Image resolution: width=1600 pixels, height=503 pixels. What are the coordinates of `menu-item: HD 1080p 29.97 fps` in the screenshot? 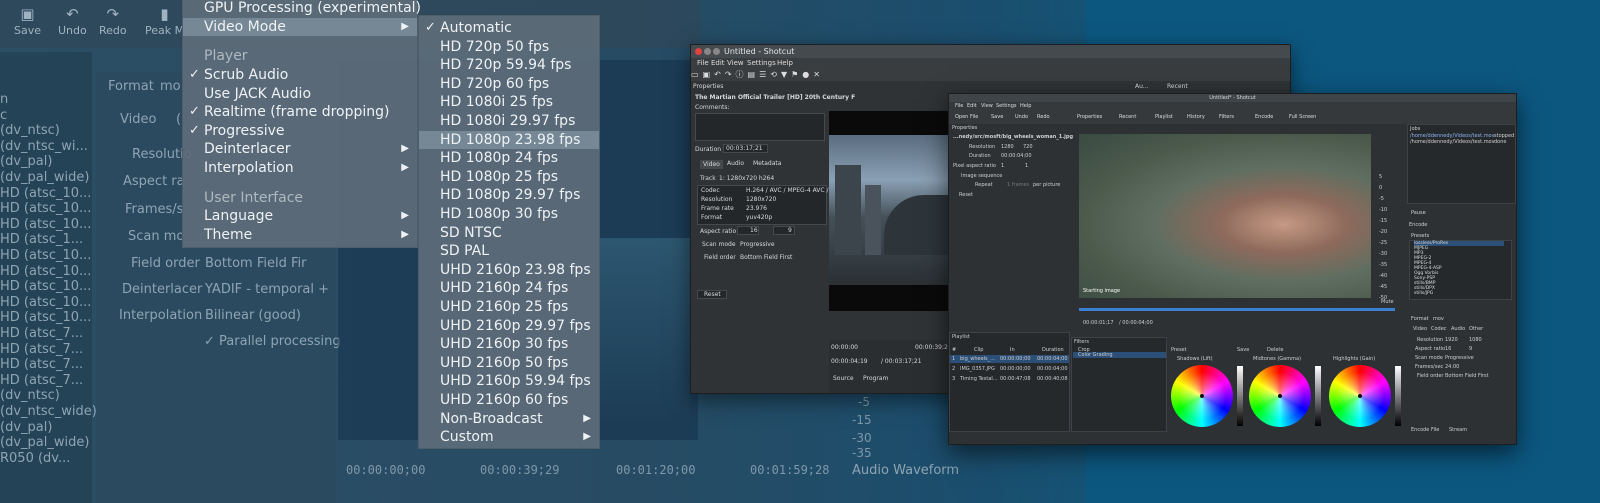 It's located at (509, 195).